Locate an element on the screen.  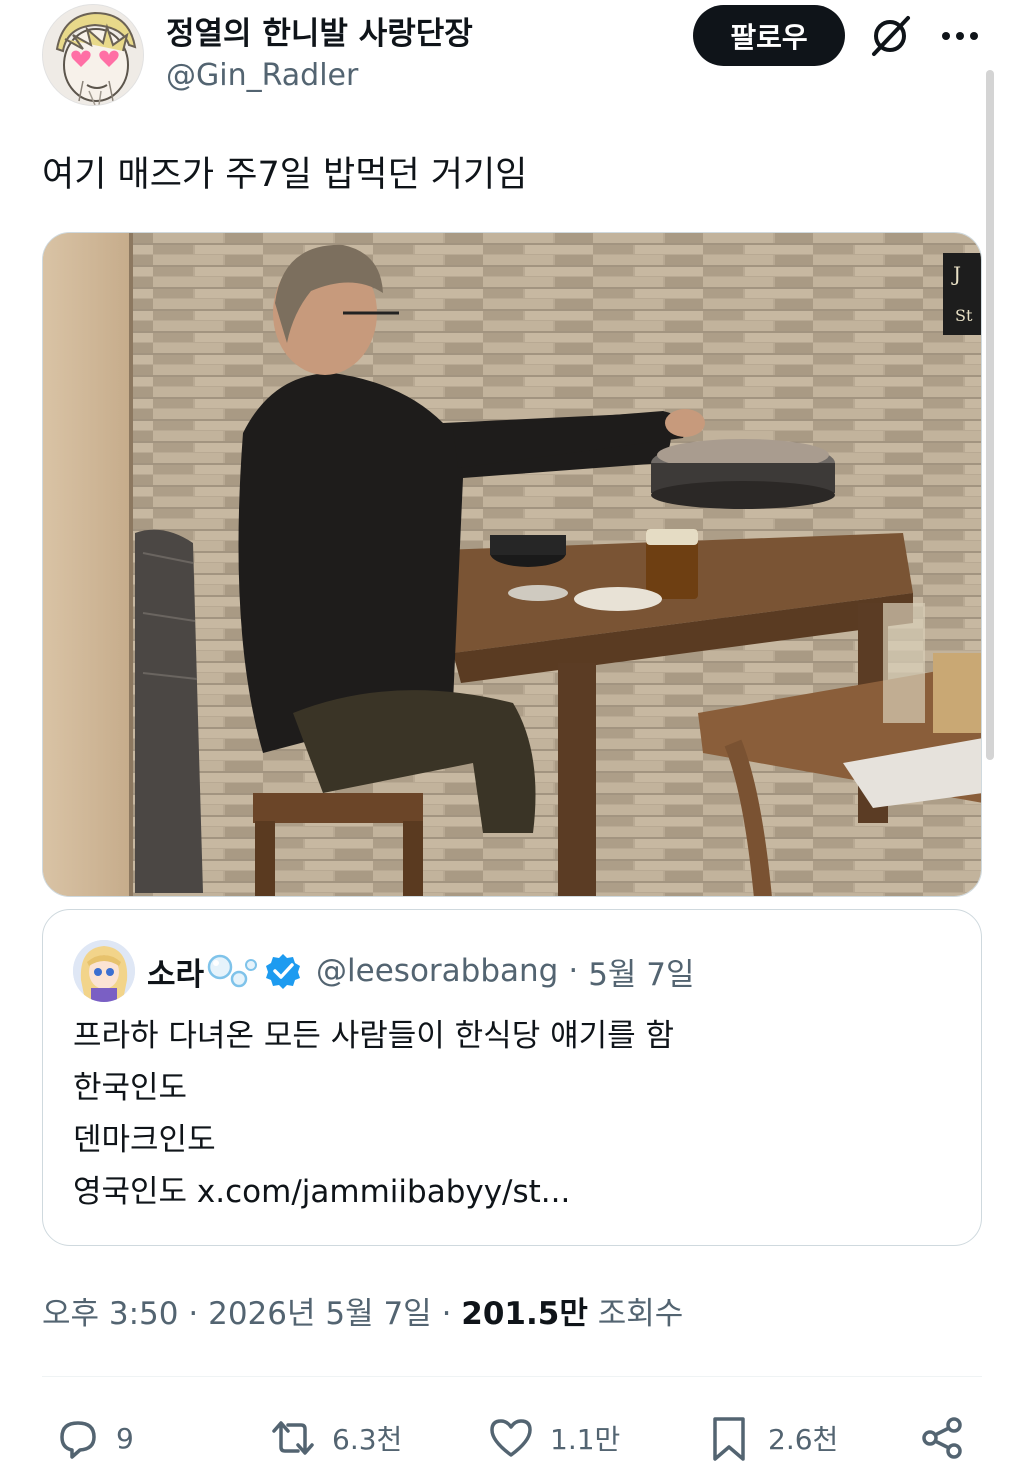
tweet-time: 오후 3:50 is located at coordinates (110, 1314).